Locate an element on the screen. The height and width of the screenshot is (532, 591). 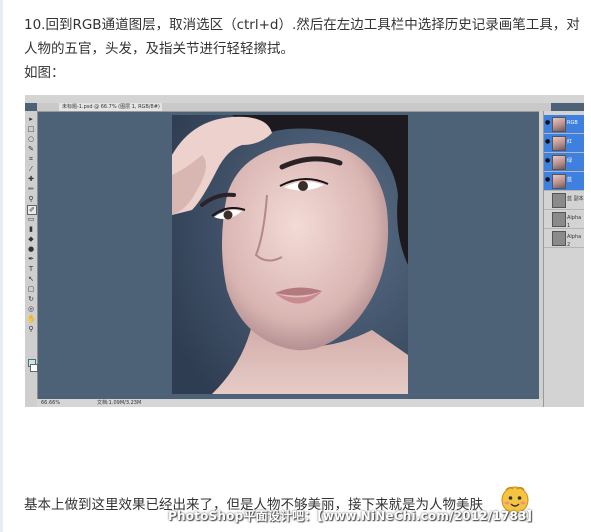
hand-tool-icon: ✋ is located at coordinates (31, 319).